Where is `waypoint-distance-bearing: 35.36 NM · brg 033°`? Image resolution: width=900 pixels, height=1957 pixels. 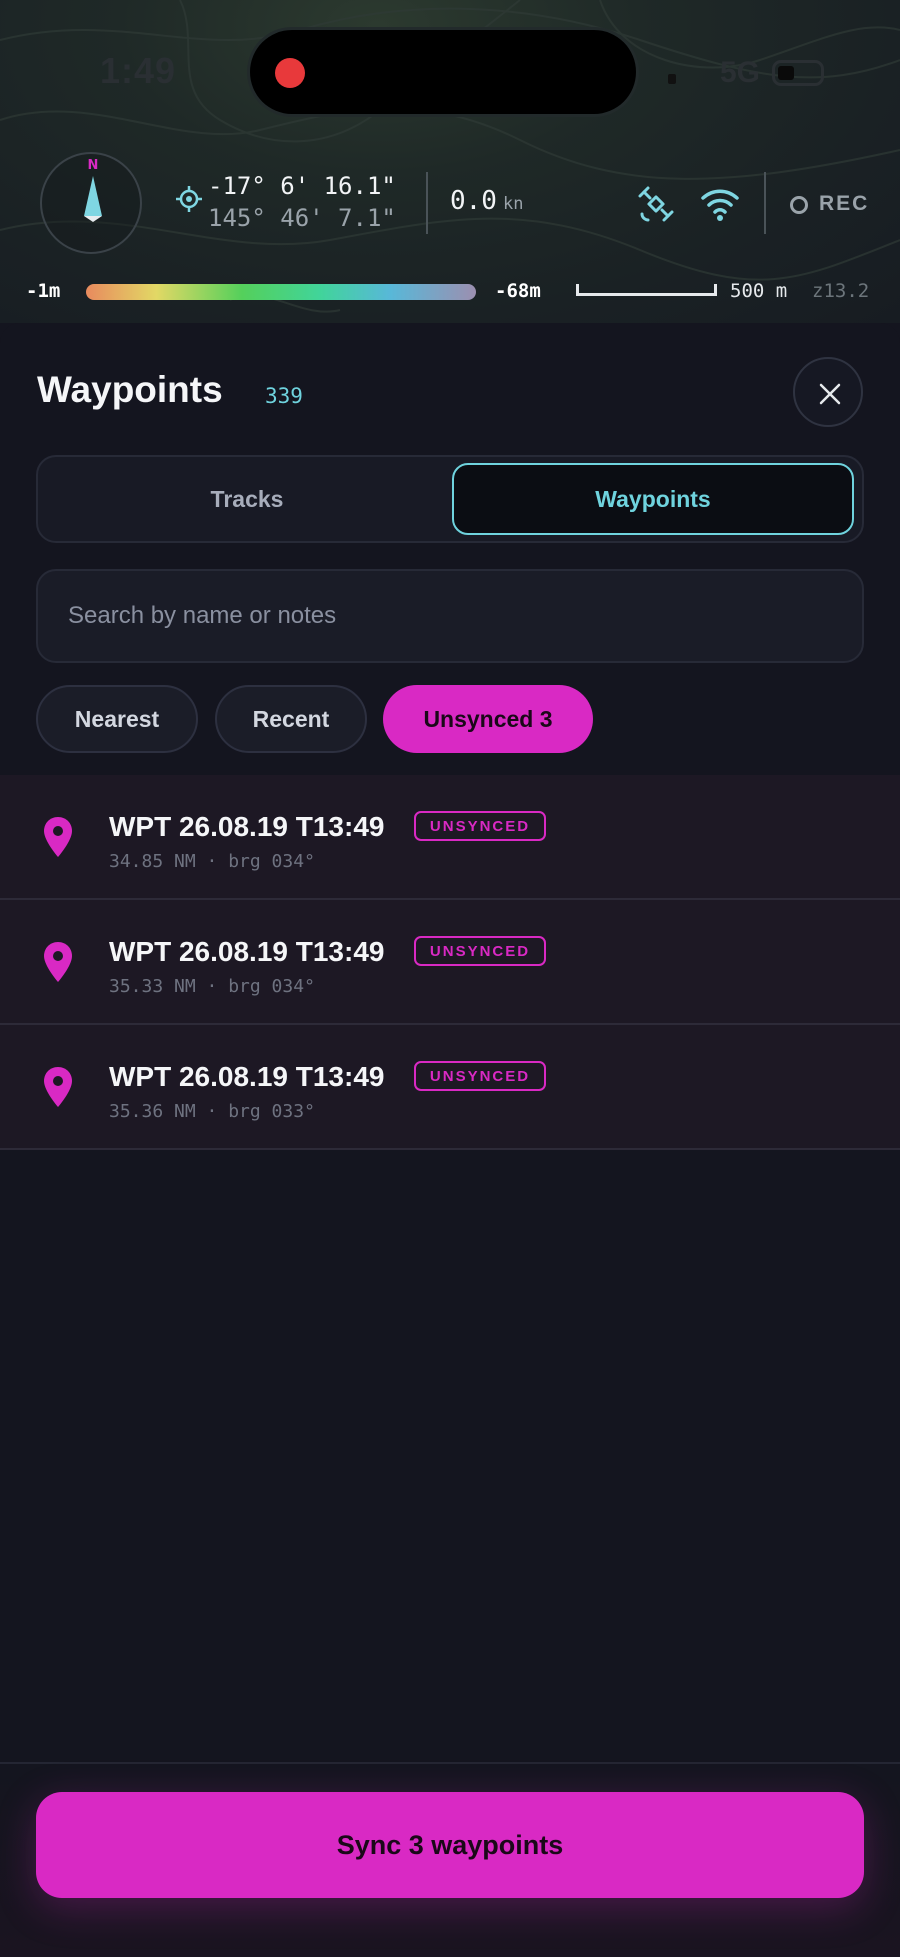
waypoint-distance-bearing: 35.36 NM · brg 033° is located at coordinates (212, 1111).